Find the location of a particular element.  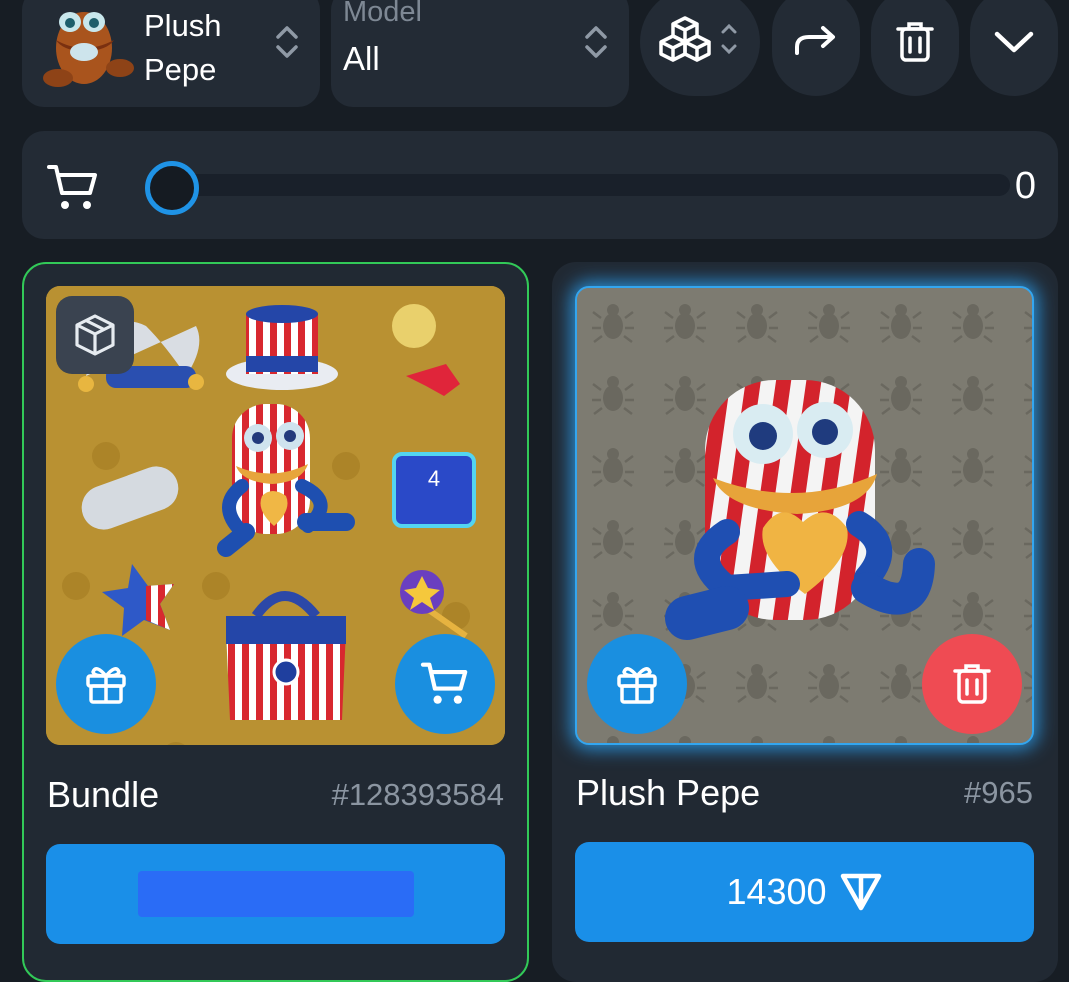

price-label: 14300 is located at coordinates (776, 891).